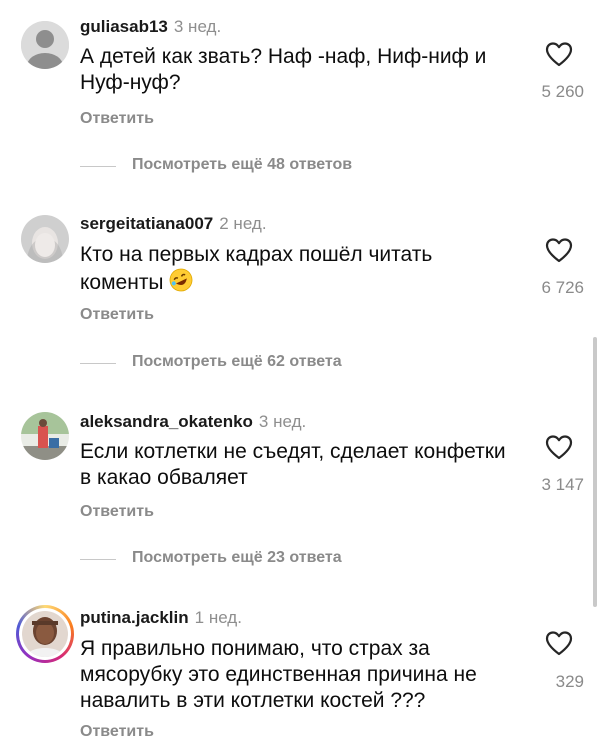 Image resolution: width=600 pixels, height=752 pixels. I want to click on timestamp: 1 нед., so click(218, 617).